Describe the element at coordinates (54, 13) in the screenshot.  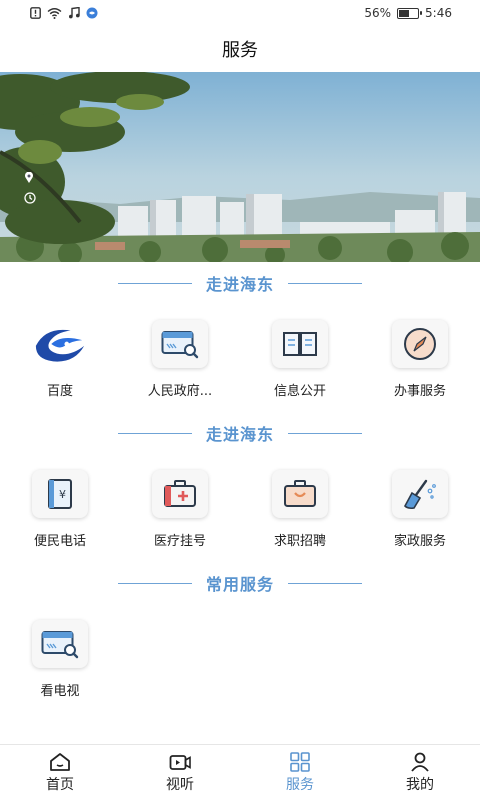
I see `wifi-icon` at that location.